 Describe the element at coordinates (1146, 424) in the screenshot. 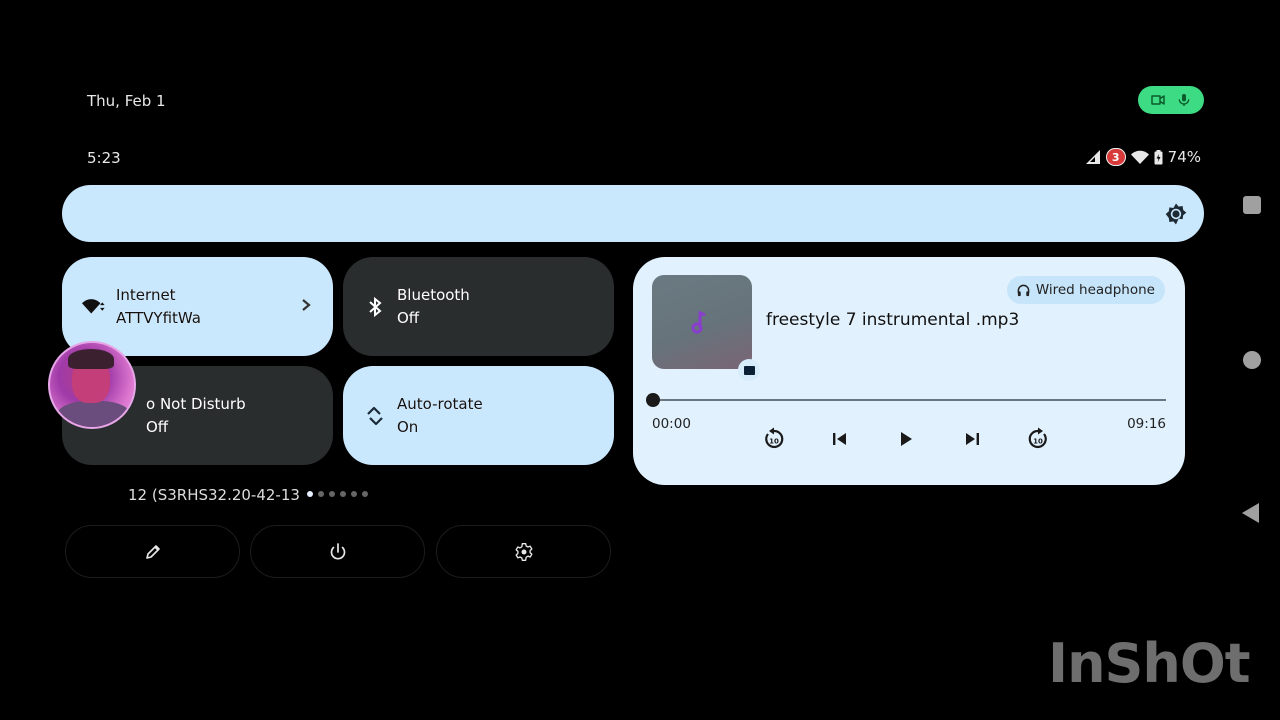

I see `total-duration: 09:16` at that location.